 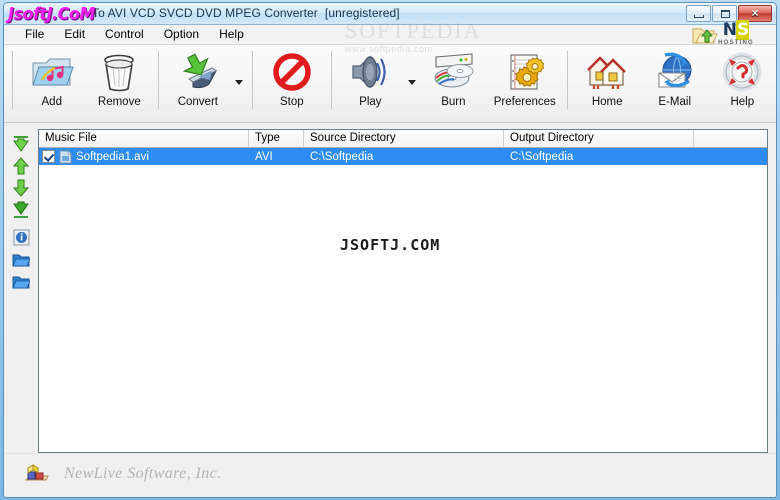 What do you see at coordinates (292, 72) in the screenshot?
I see `stop-sign-icon` at bounding box center [292, 72].